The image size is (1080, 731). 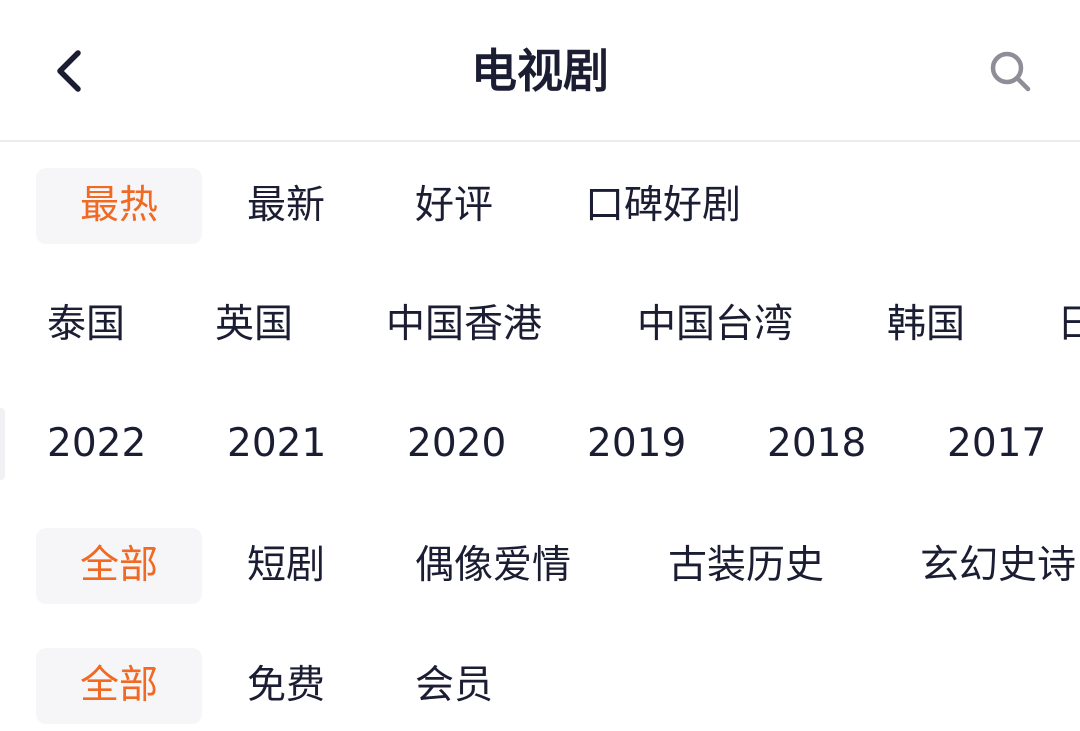 I want to click on genre-option-idol-romance: 偶像爱情, so click(x=493, y=566).